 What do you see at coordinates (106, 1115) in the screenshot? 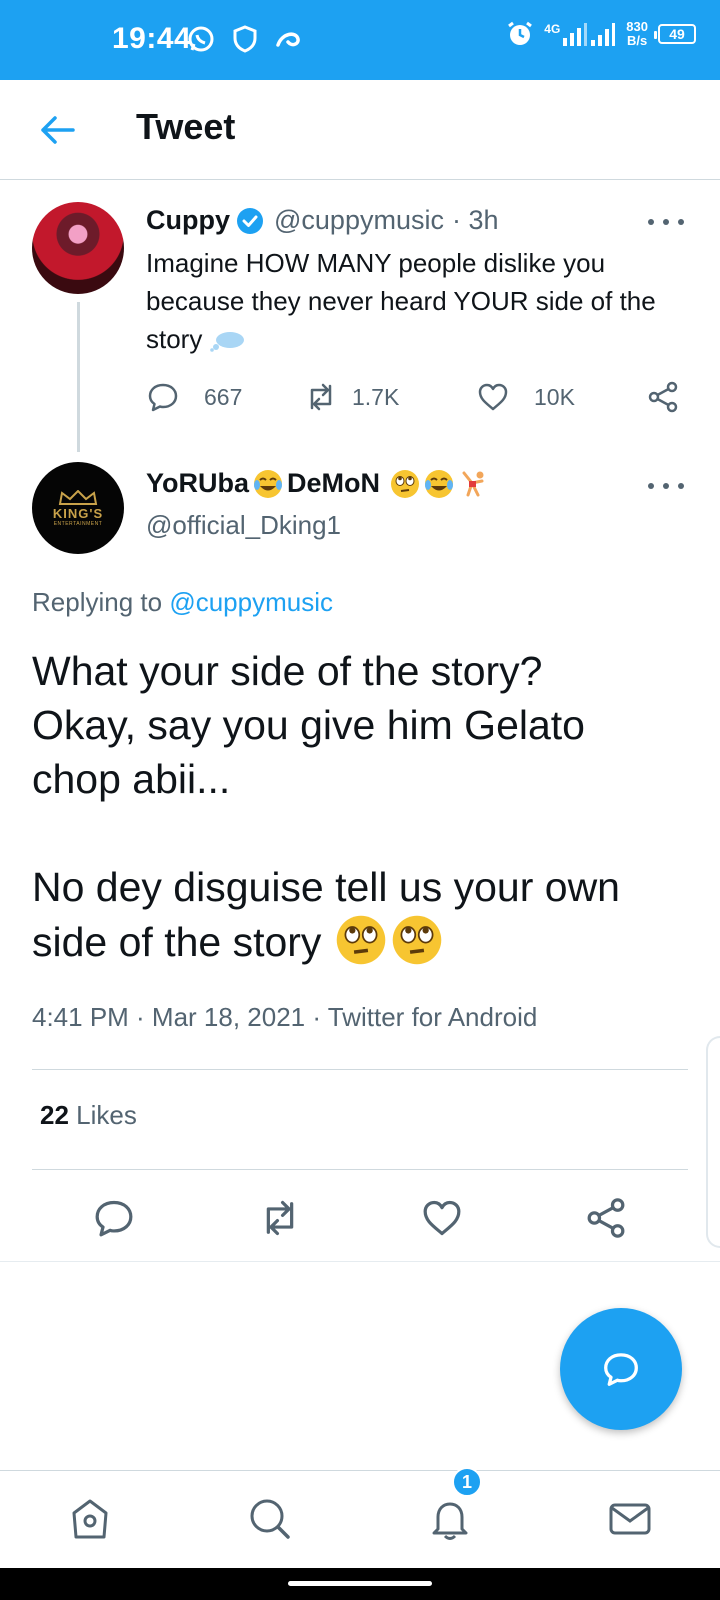
I see `likes-label: Likes` at bounding box center [106, 1115].